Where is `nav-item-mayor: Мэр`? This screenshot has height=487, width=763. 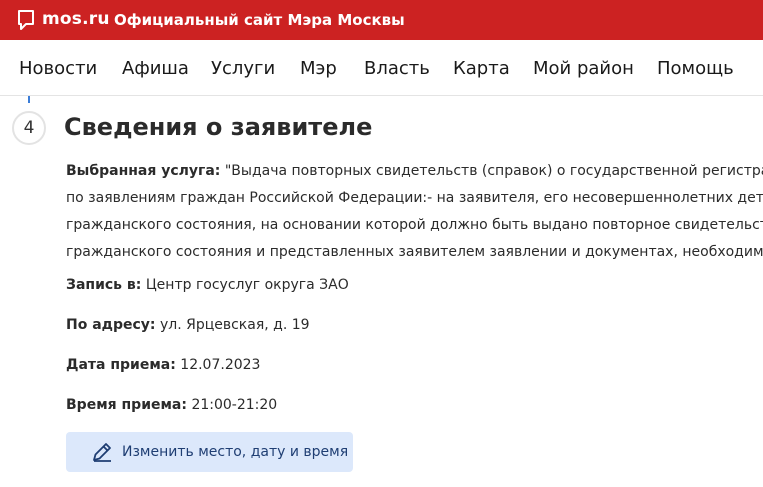
nav-item-mayor: Мэр is located at coordinates (318, 68).